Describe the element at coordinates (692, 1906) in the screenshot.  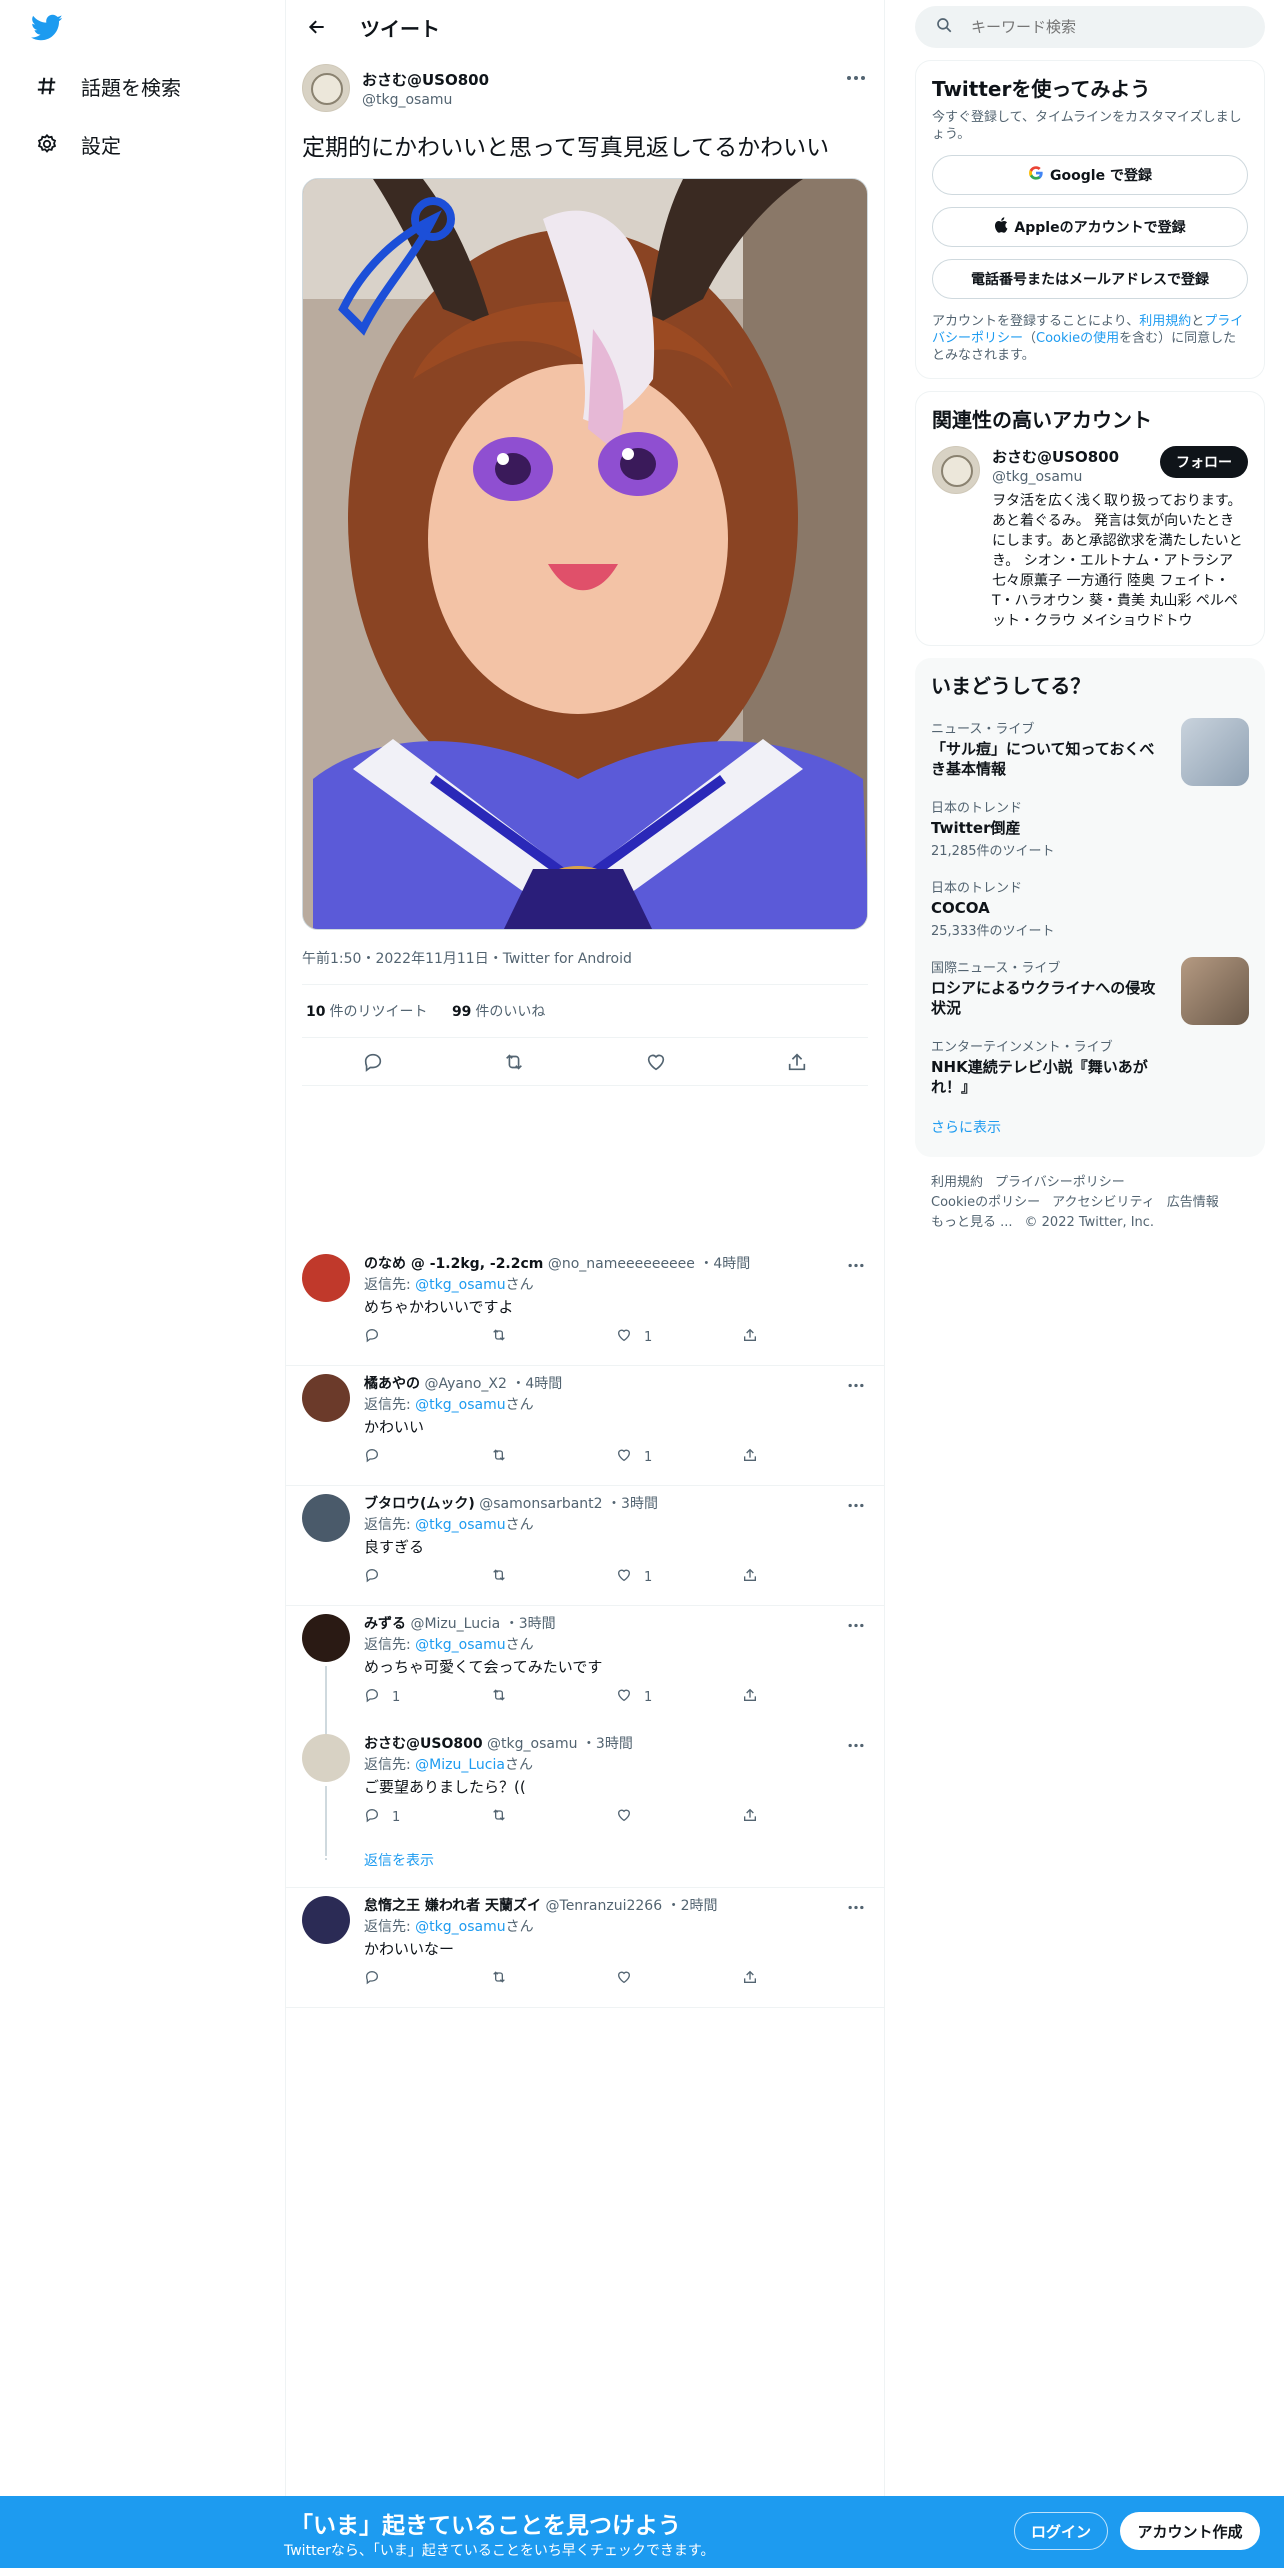
I see `reply-time: ・2時間` at that location.